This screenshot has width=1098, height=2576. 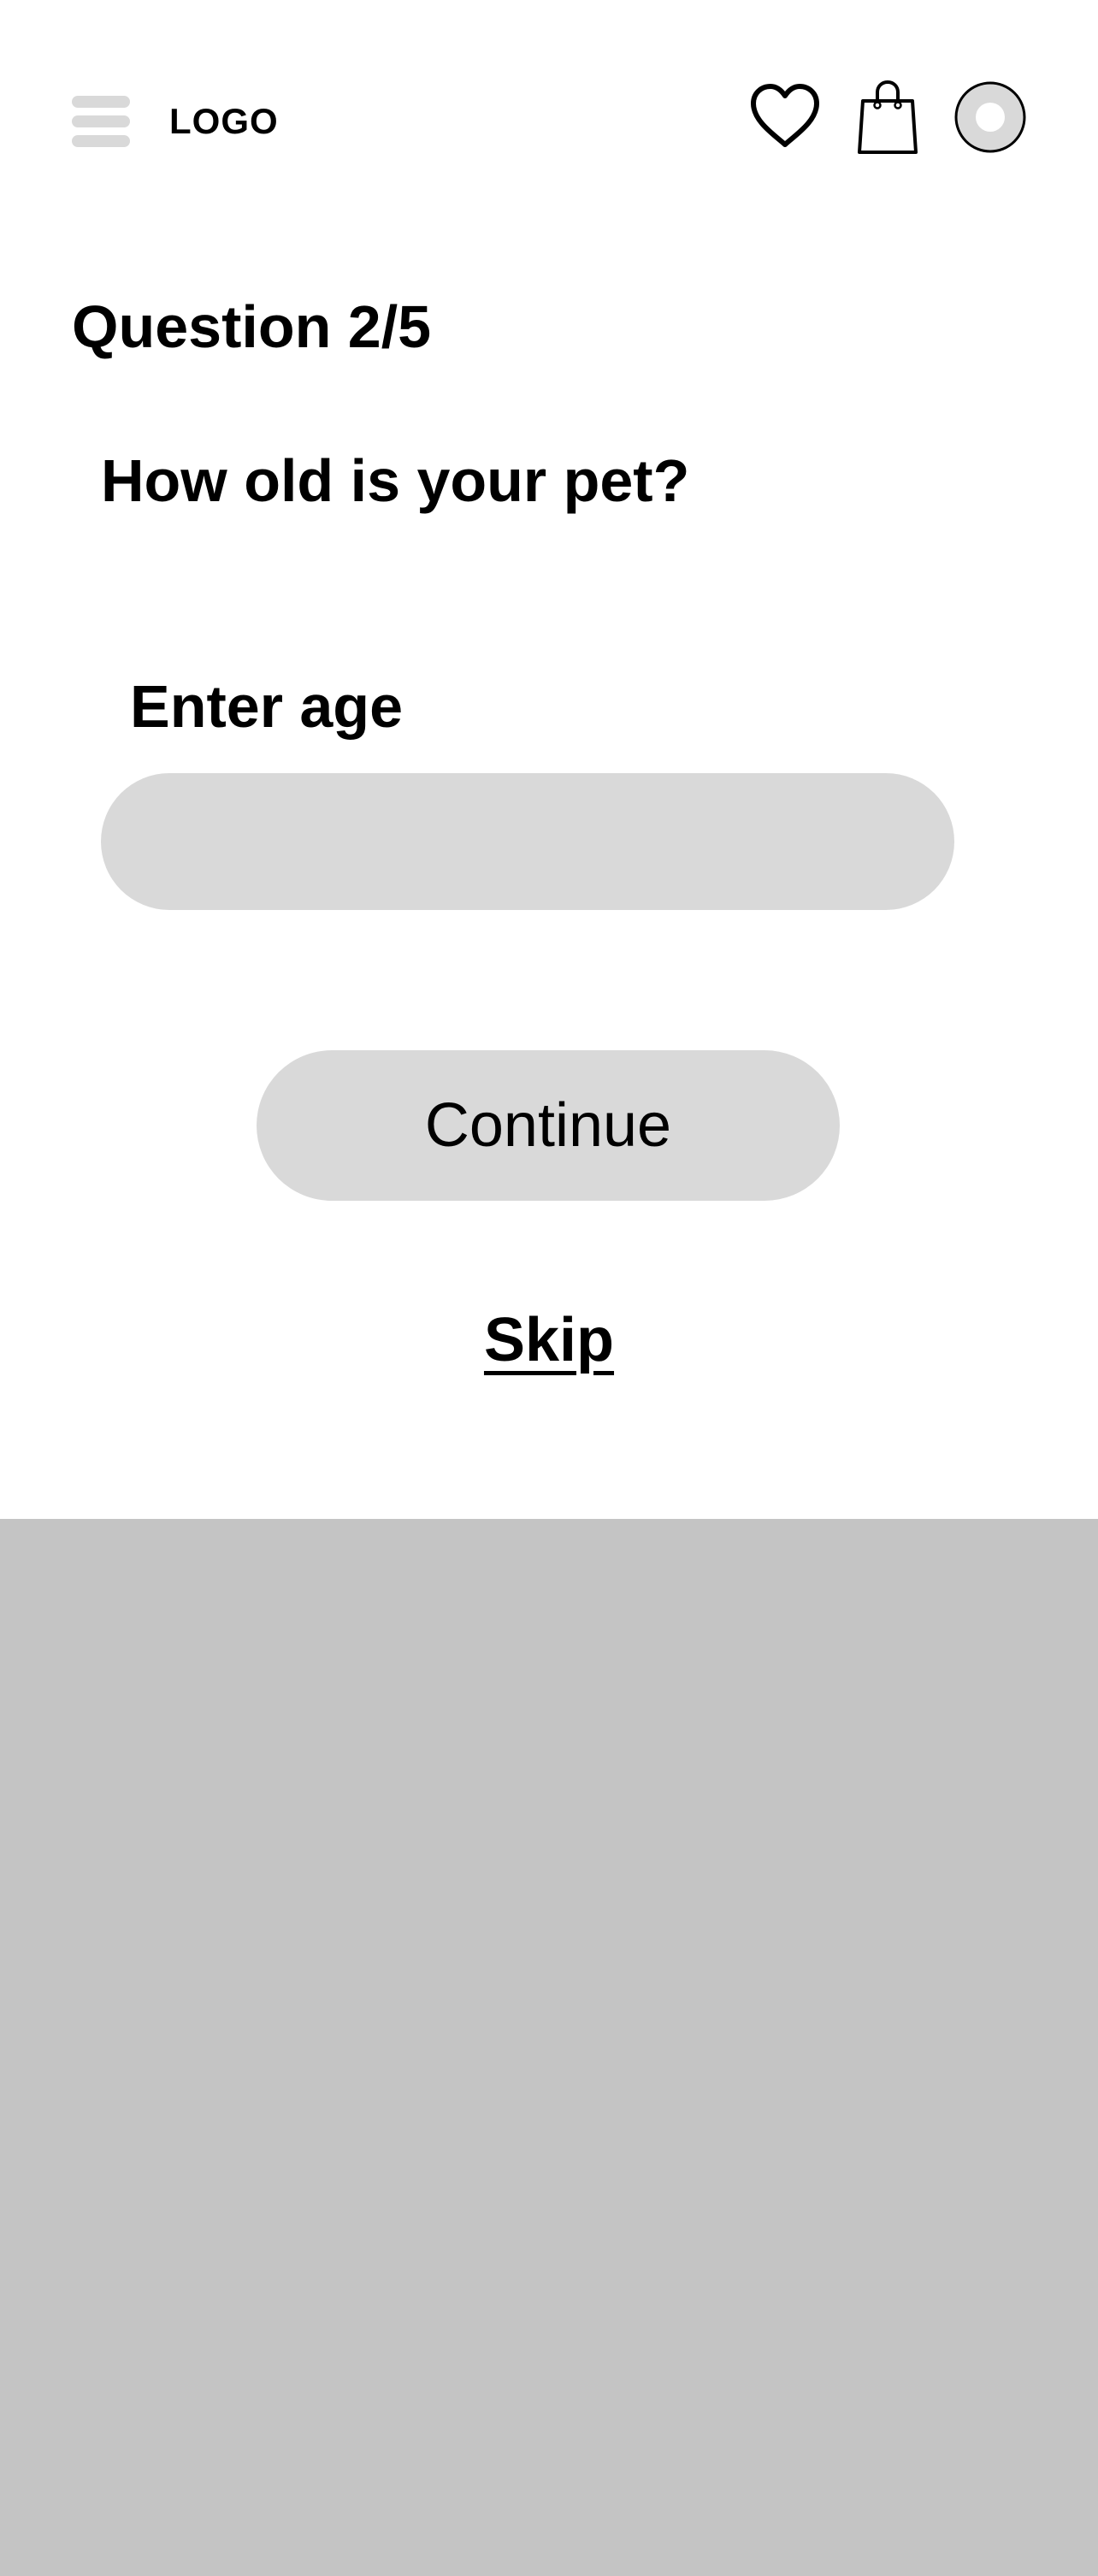 What do you see at coordinates (888, 117) in the screenshot?
I see `shopping-bag-icon` at bounding box center [888, 117].